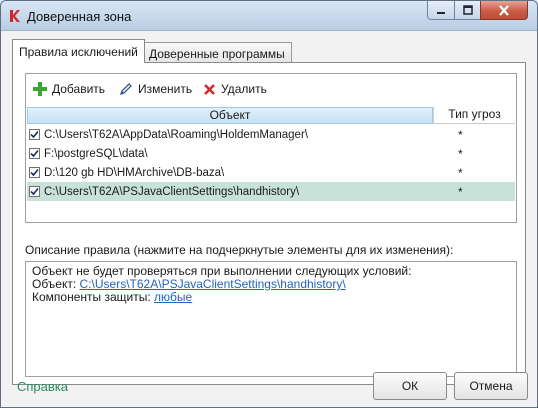  I want to click on minimize-button, so click(441, 10).